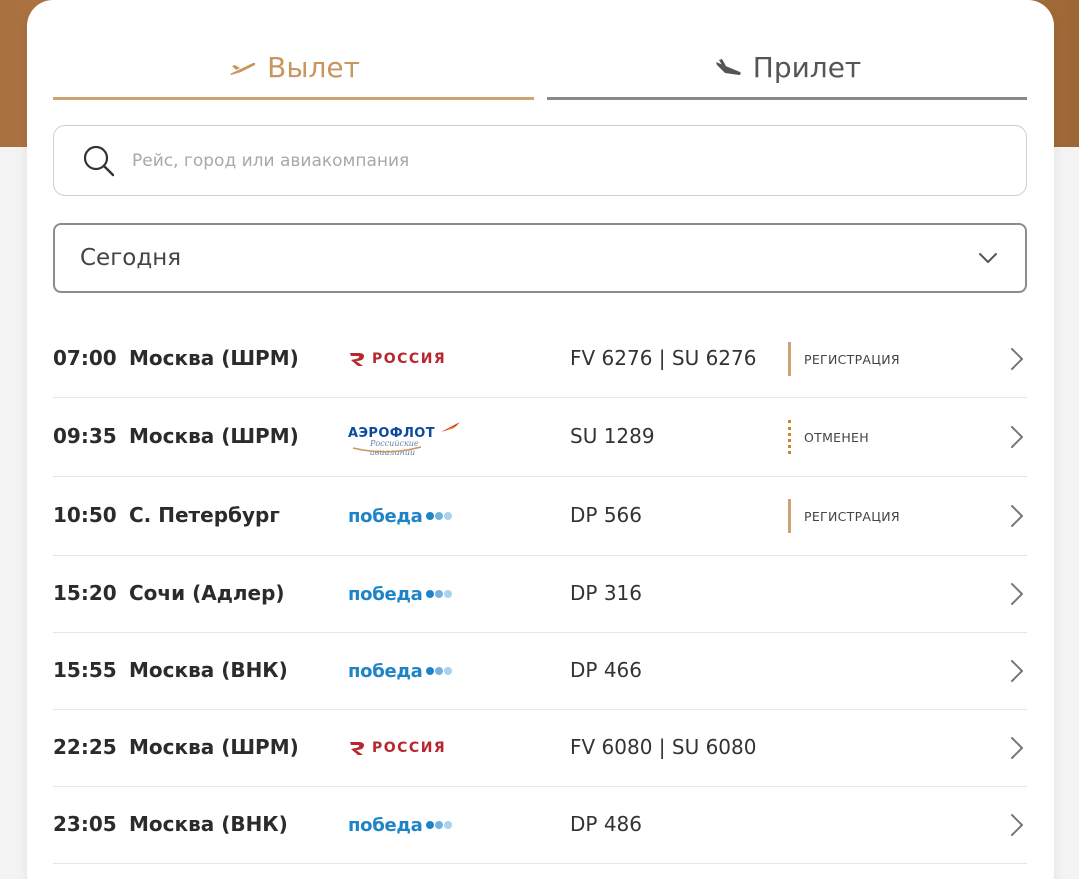 This screenshot has width=1079, height=879. What do you see at coordinates (606, 824) in the screenshot?
I see `flight-number: DP 486` at bounding box center [606, 824].